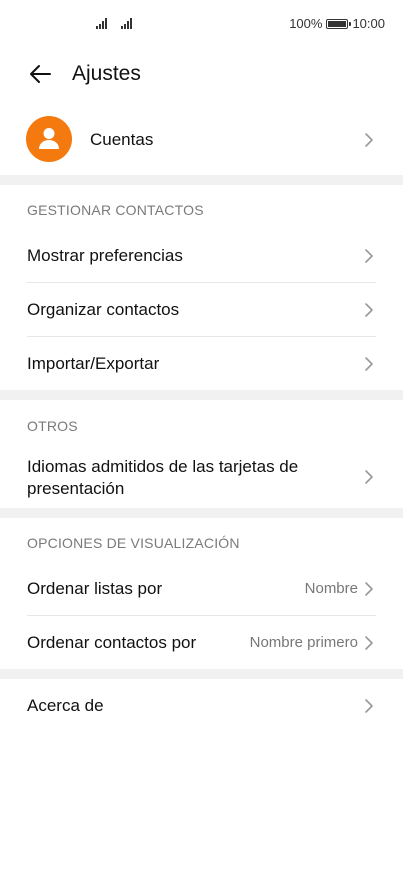 The width and height of the screenshot is (403, 896). Describe the element at coordinates (95, 588) in the screenshot. I see `row-label: Ordenar listas por` at that location.